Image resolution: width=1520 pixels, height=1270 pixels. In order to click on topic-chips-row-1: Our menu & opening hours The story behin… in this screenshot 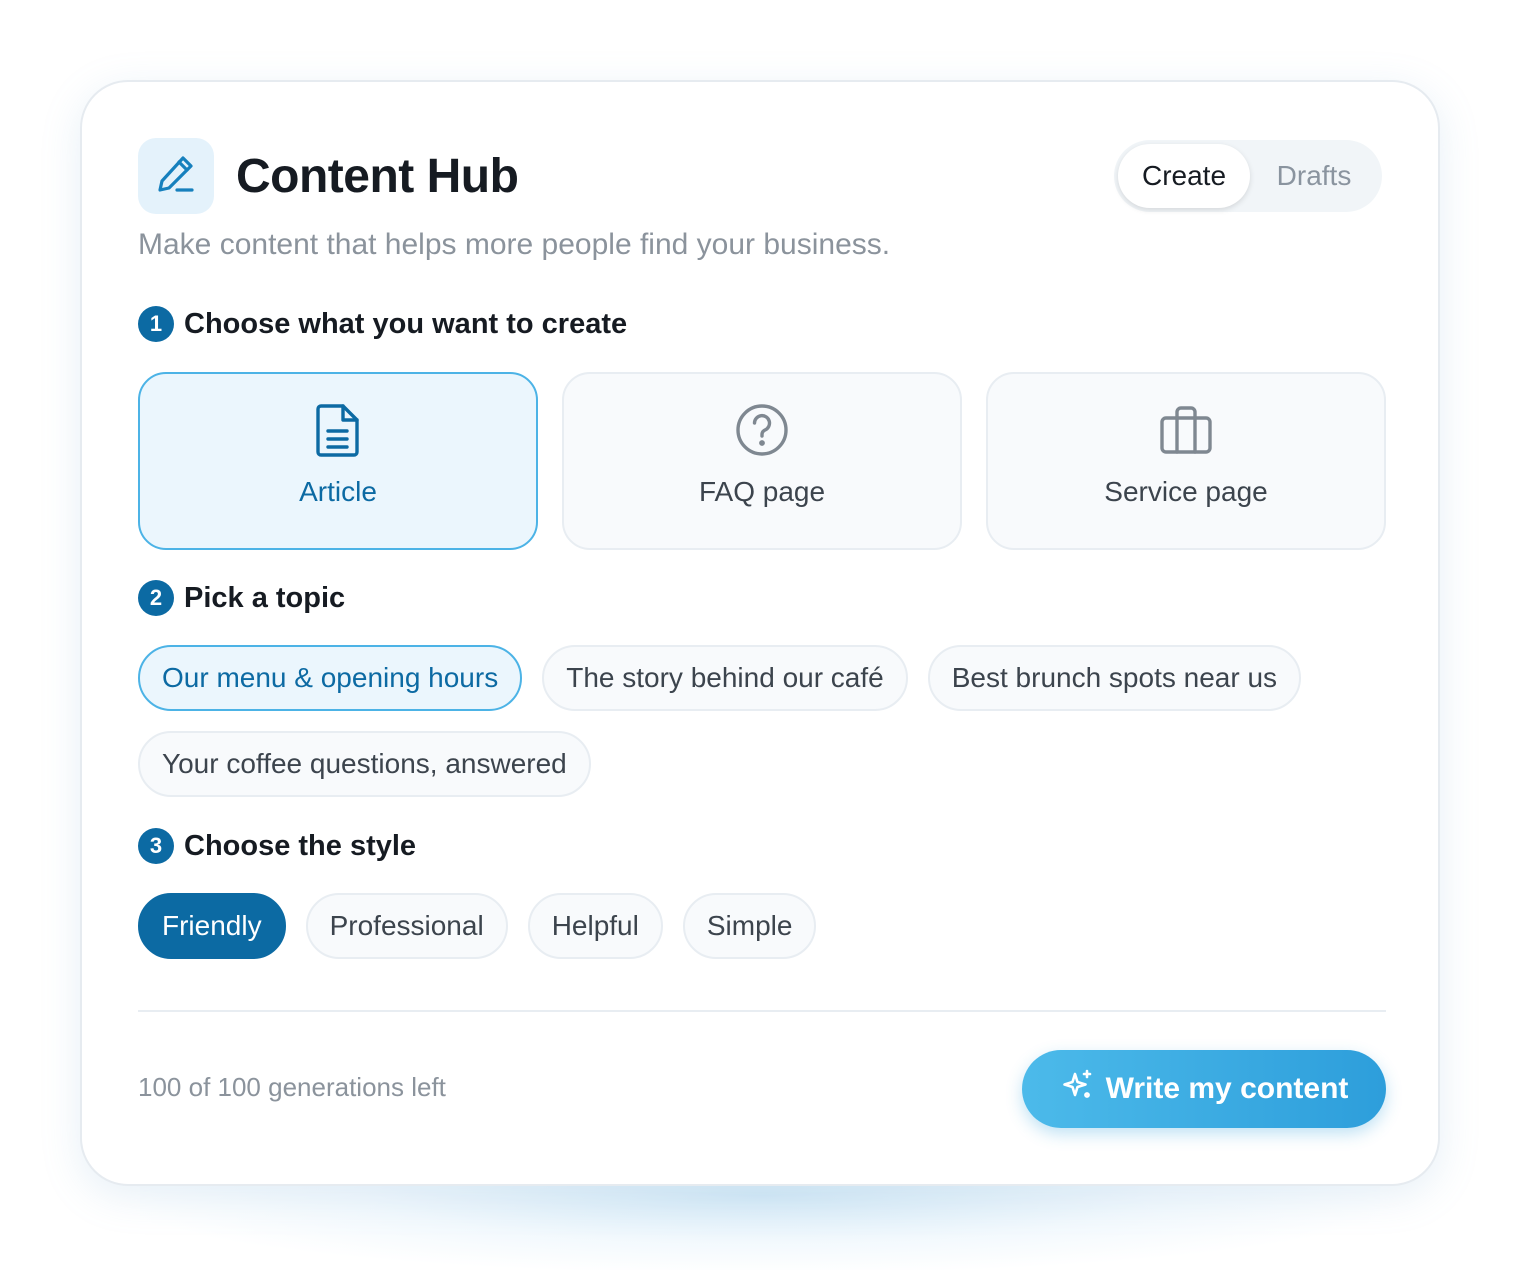, I will do `click(720, 678)`.